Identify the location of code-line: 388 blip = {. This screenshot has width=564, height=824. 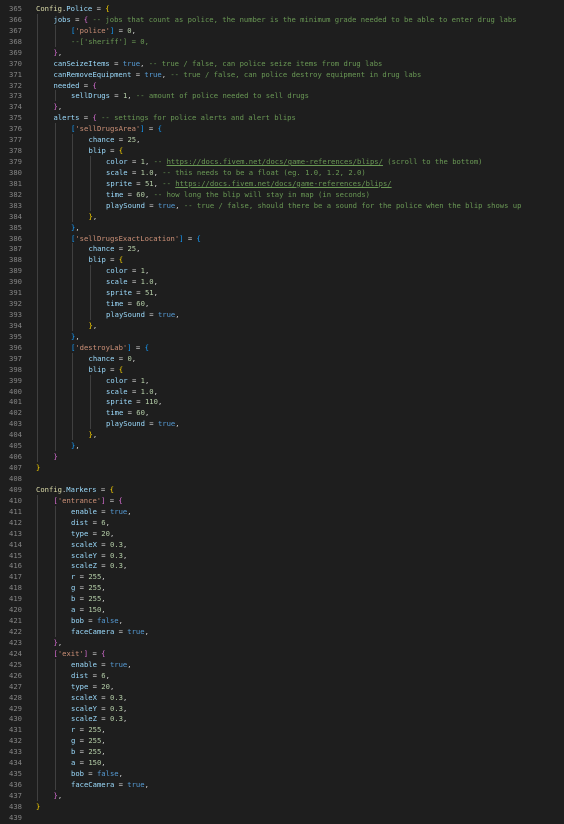
(282, 259).